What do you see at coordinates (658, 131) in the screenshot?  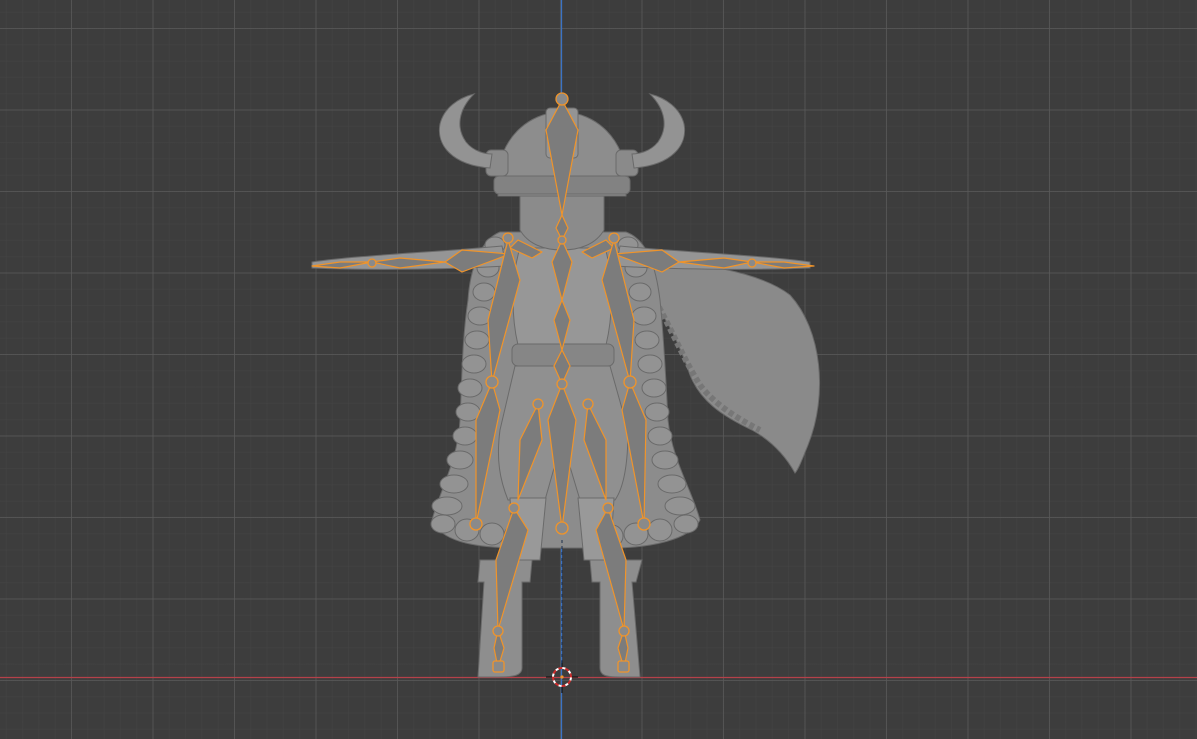 I see `horn-right-mesh` at bounding box center [658, 131].